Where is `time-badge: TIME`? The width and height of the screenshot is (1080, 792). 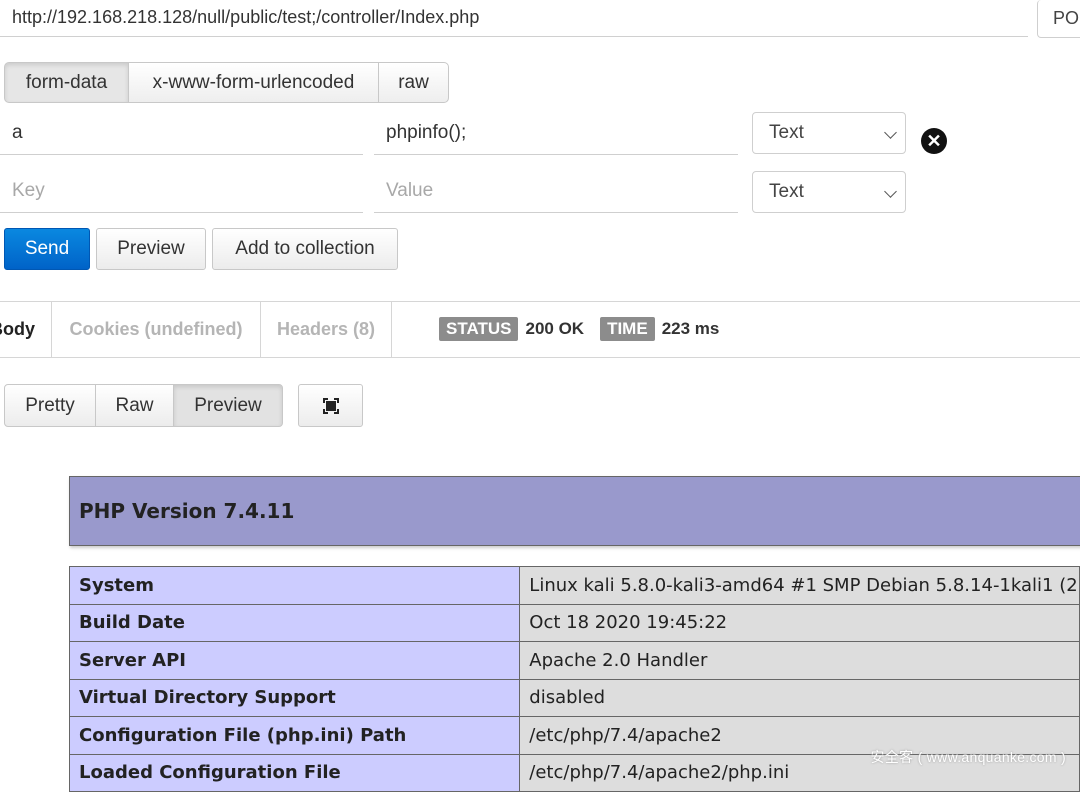
time-badge: TIME is located at coordinates (627, 329).